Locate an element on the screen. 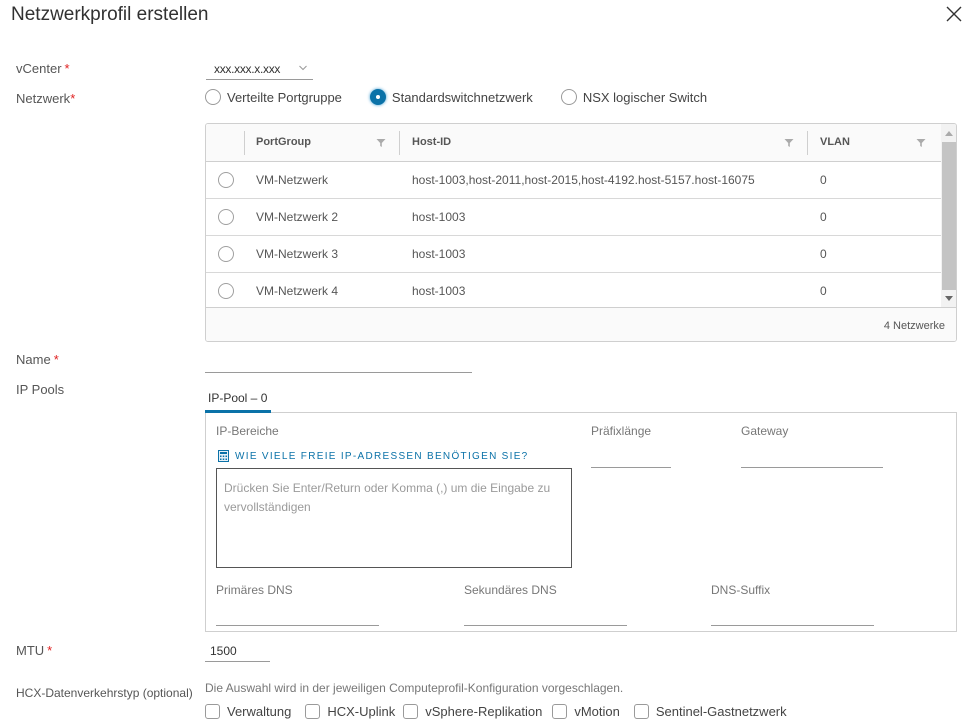  checkbox-vsphere-replication: vSphere-Replikation is located at coordinates (472, 711).